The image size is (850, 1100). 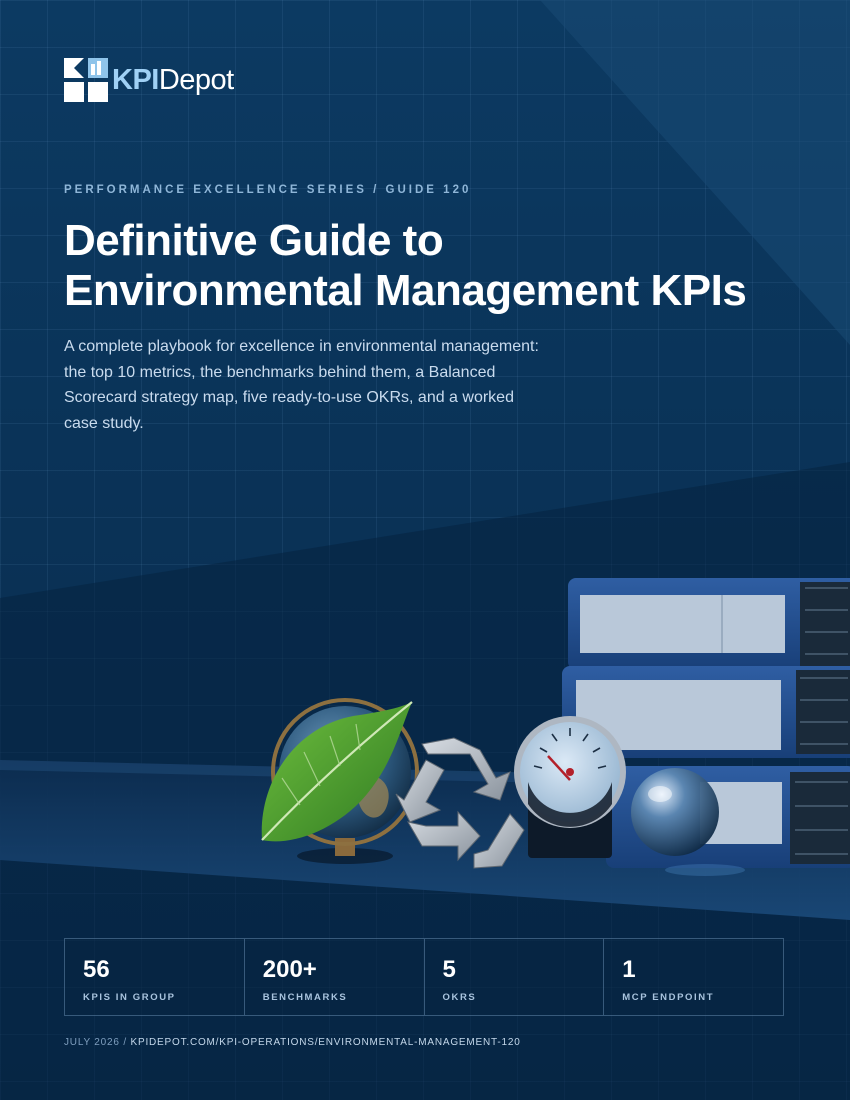 What do you see at coordinates (629, 969) in the screenshot?
I see `stat-value: 1` at bounding box center [629, 969].